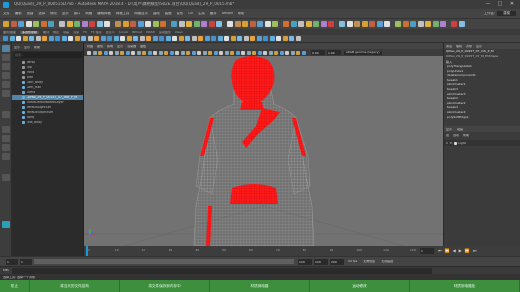  Describe the element at coordinates (96, 32) in the screenshot. I see `shelf-tab: FX 缓存` at that location.